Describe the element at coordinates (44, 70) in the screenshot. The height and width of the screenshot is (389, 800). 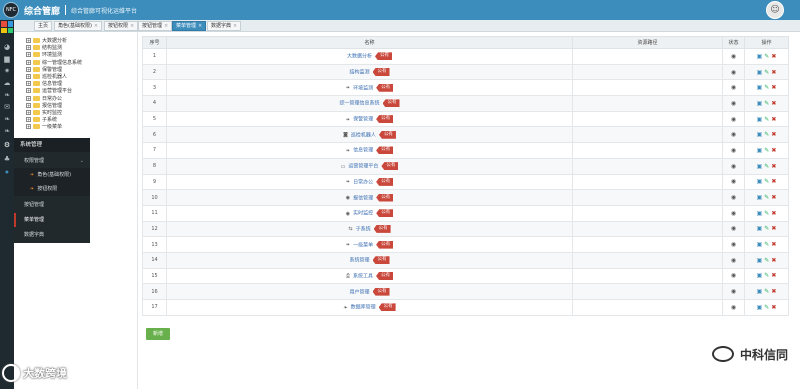
I see `tree-item: + 保警管理` at that location.